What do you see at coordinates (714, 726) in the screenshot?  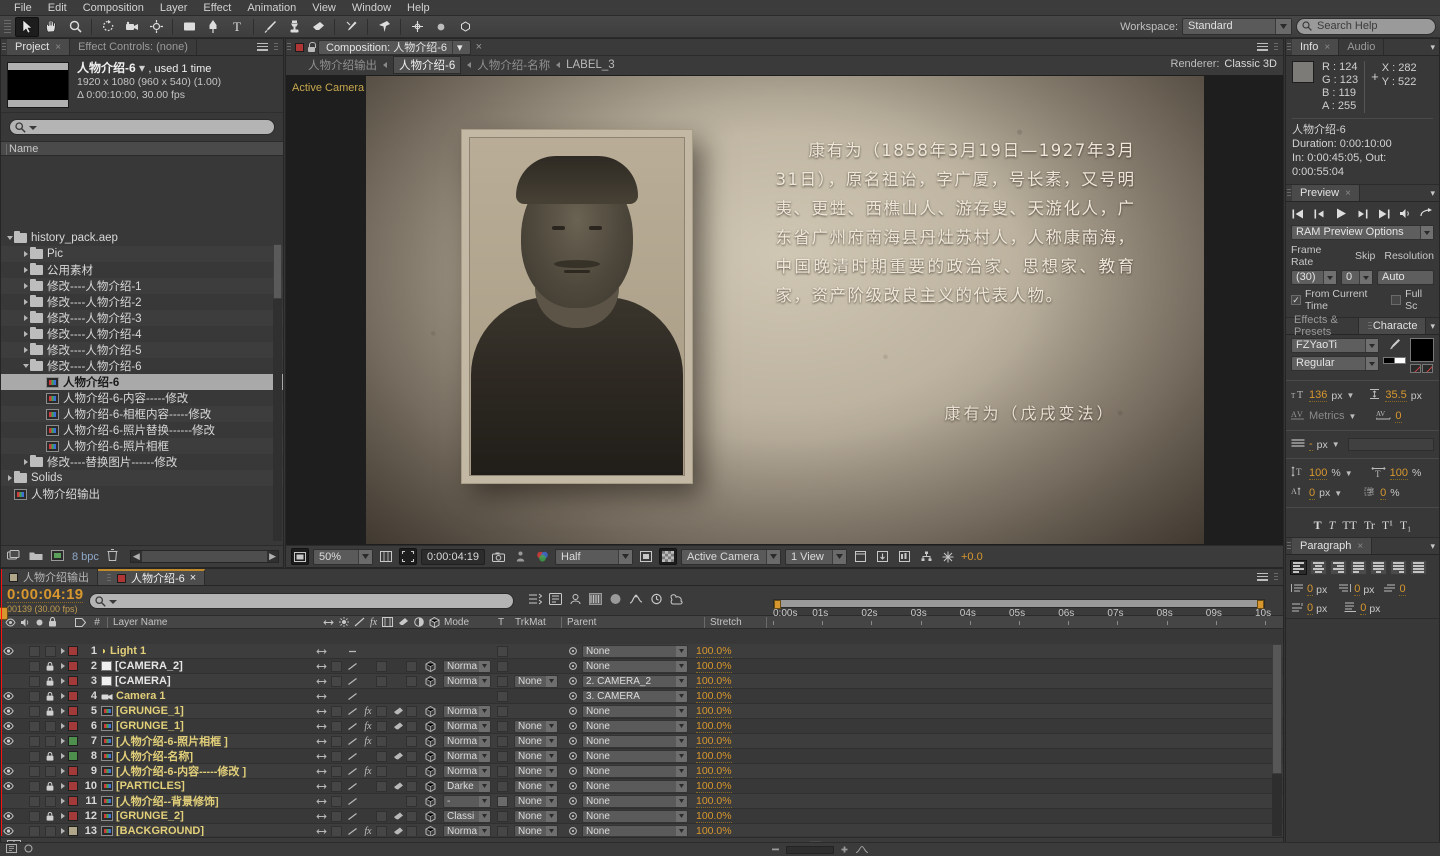 I see `layer-stretch-value: 100.0%` at bounding box center [714, 726].